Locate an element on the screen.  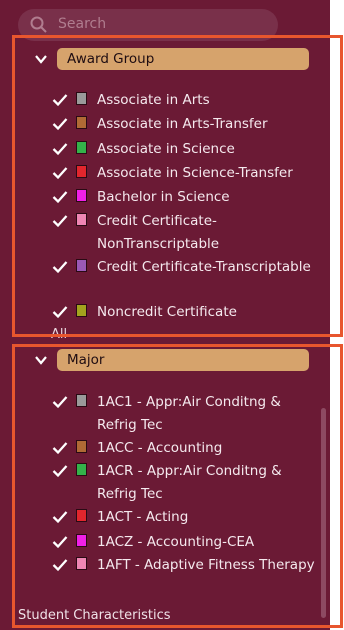
search-icon is located at coordinates (38, 24).